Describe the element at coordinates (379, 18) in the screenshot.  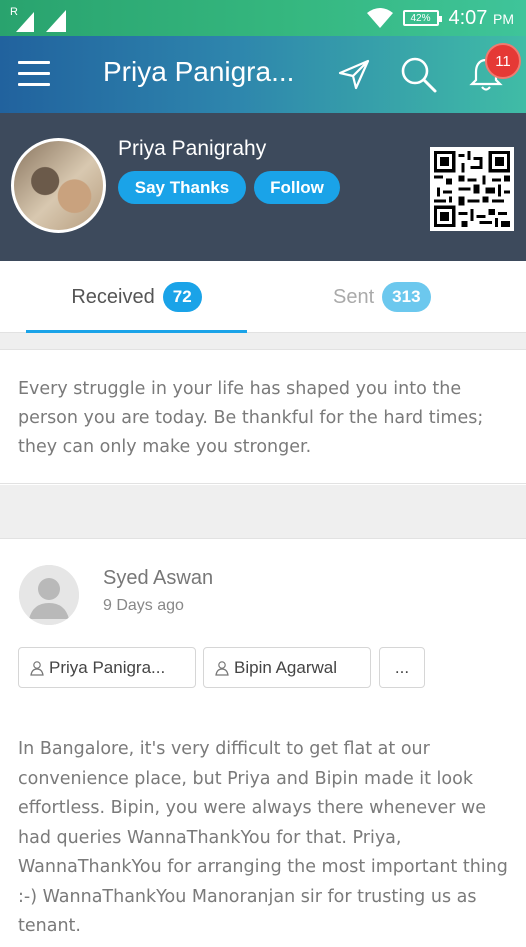
I see `wifi-icon` at that location.